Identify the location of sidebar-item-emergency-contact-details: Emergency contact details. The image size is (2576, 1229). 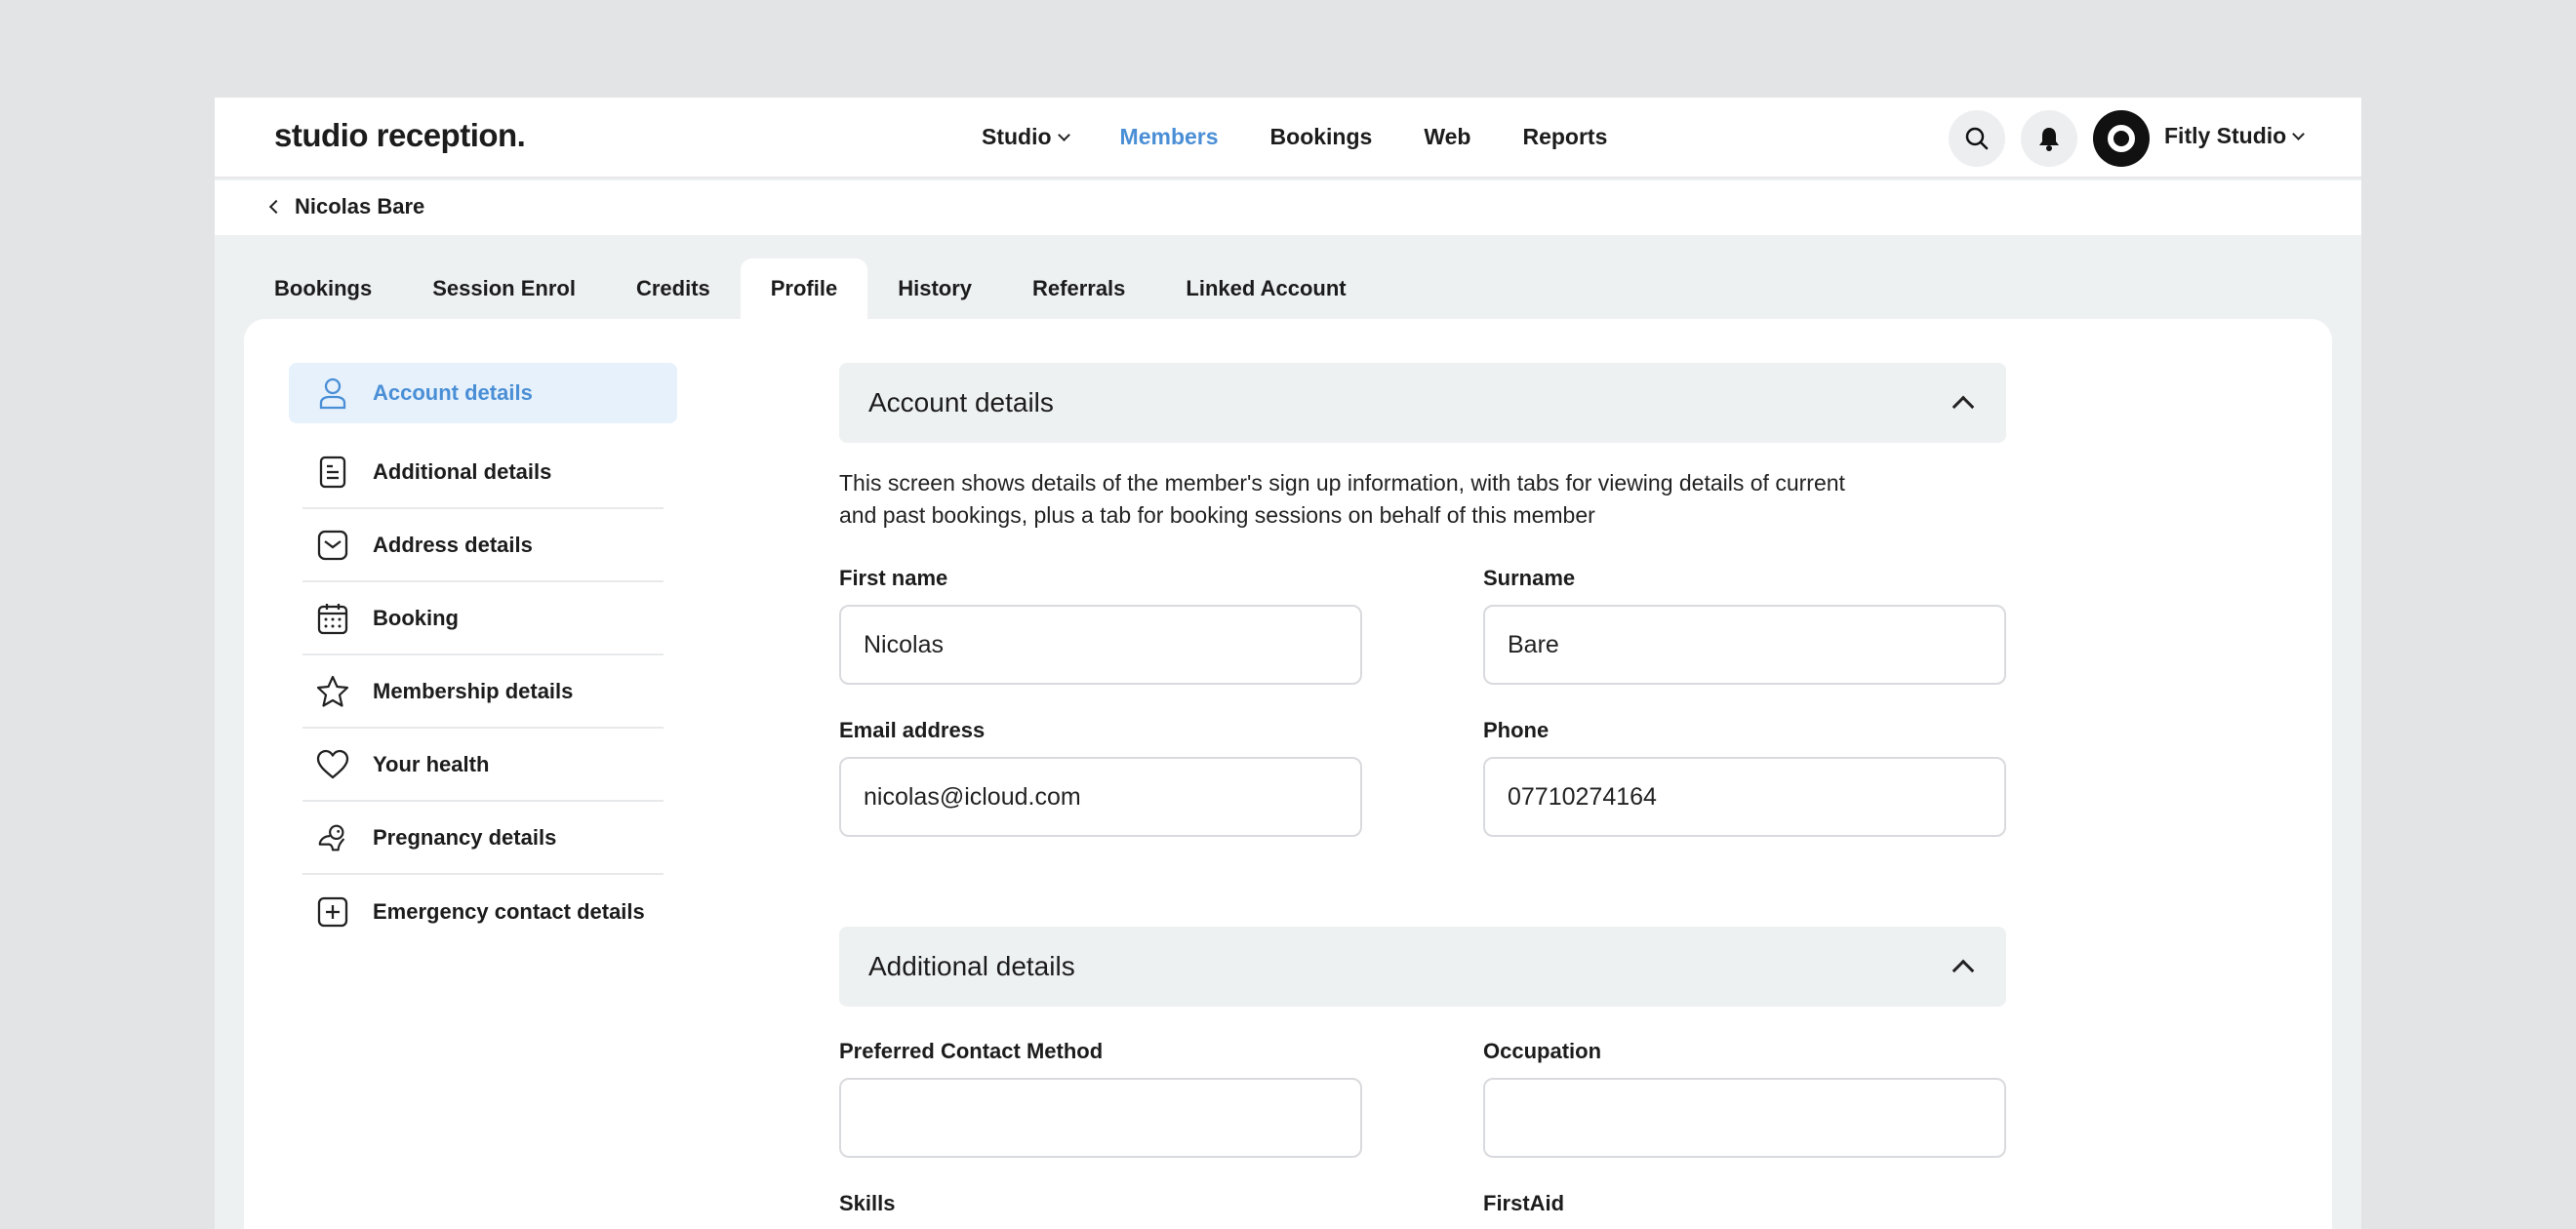
(483, 911).